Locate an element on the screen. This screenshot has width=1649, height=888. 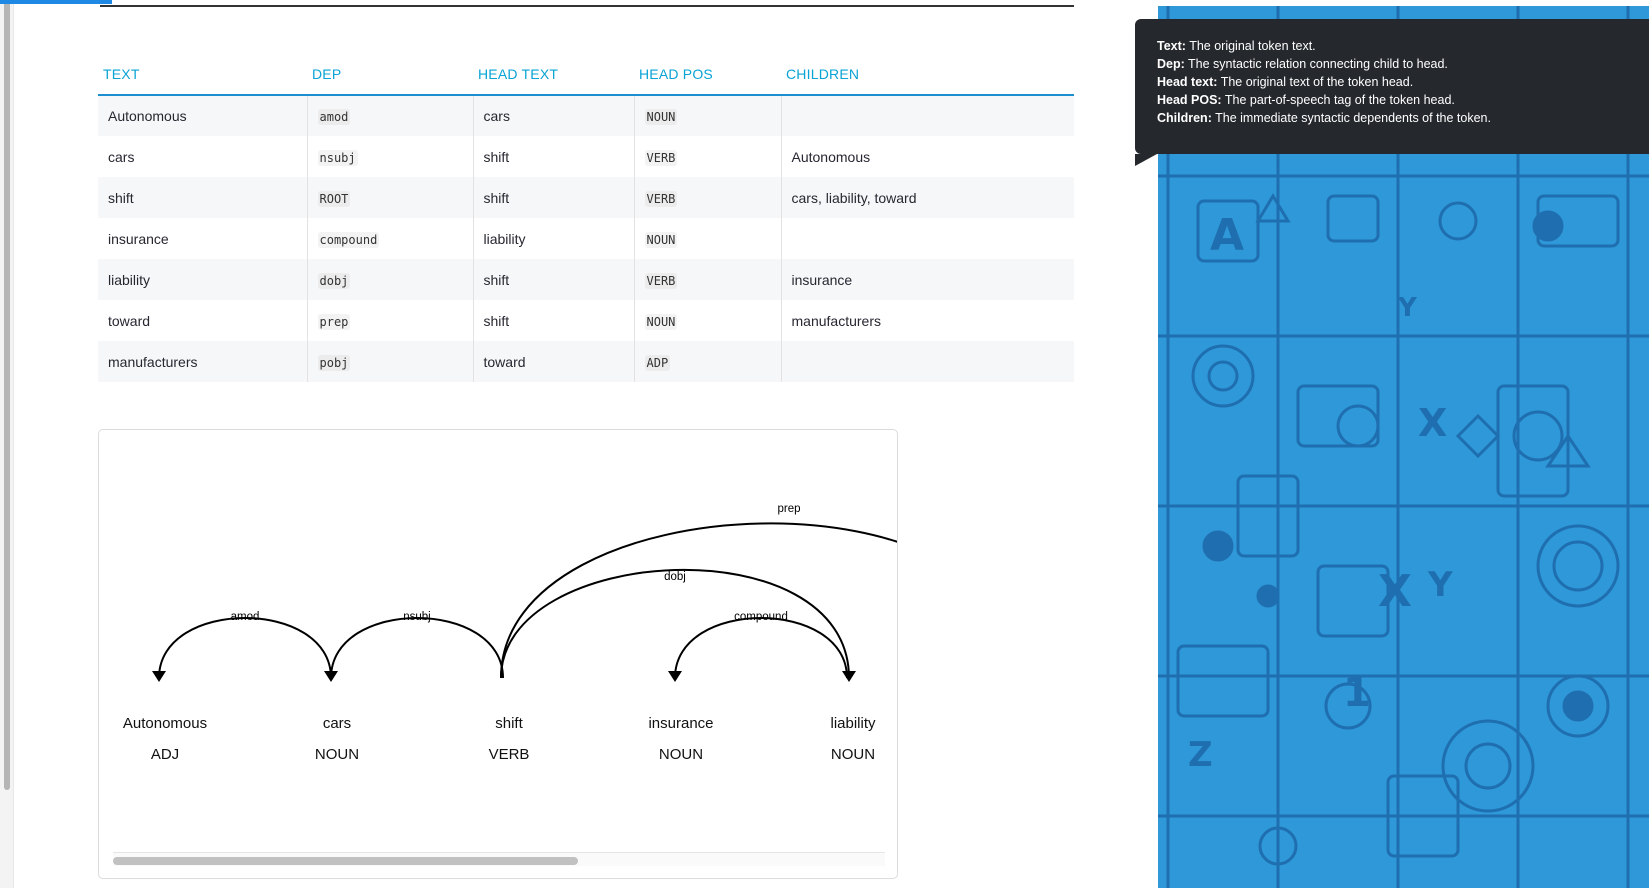
cell-dep: prep is located at coordinates (390, 320).